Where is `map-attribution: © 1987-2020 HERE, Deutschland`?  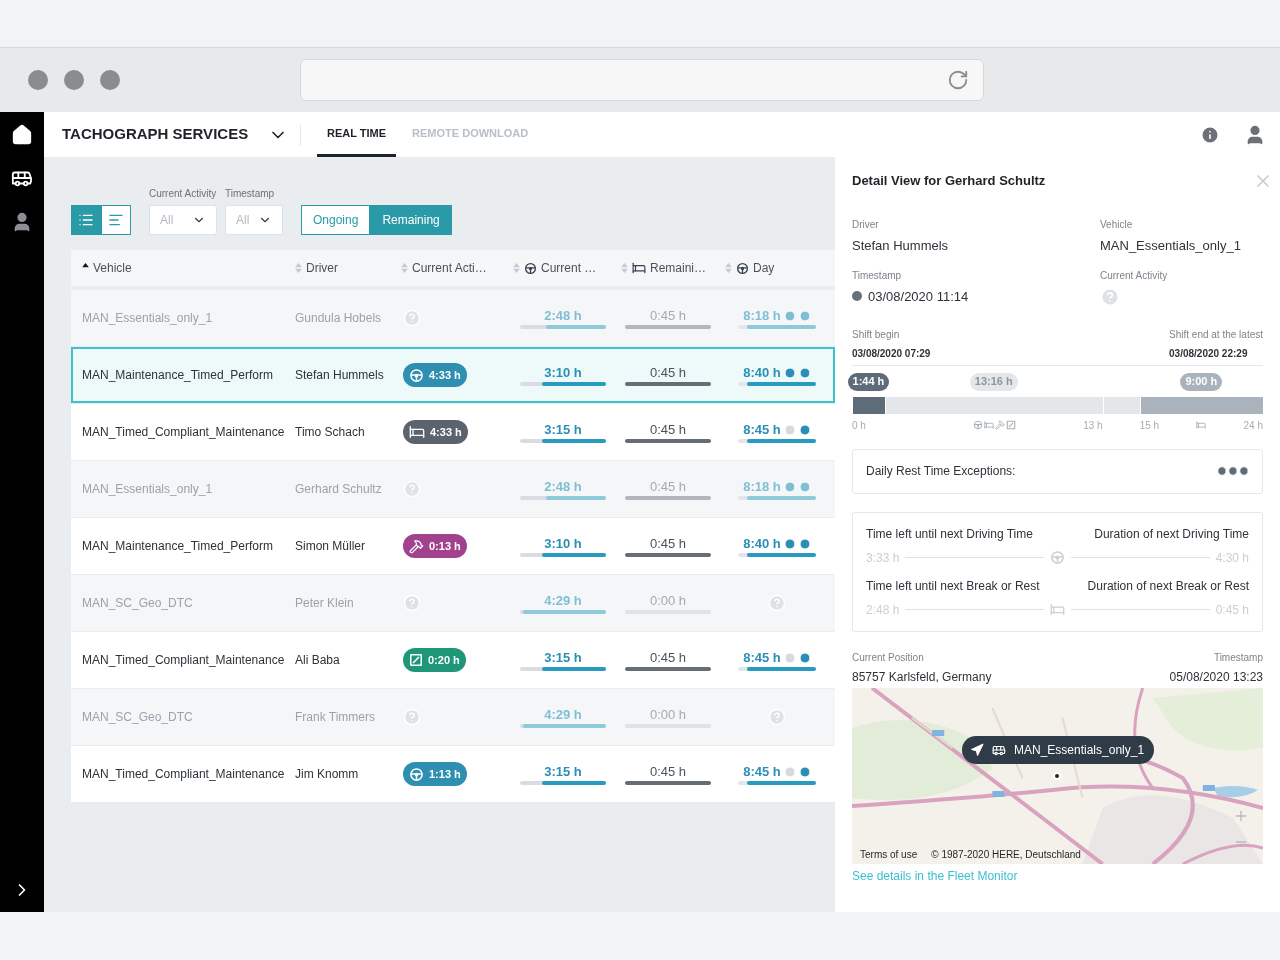 map-attribution: © 1987-2020 HERE, Deutschland is located at coordinates (1006, 854).